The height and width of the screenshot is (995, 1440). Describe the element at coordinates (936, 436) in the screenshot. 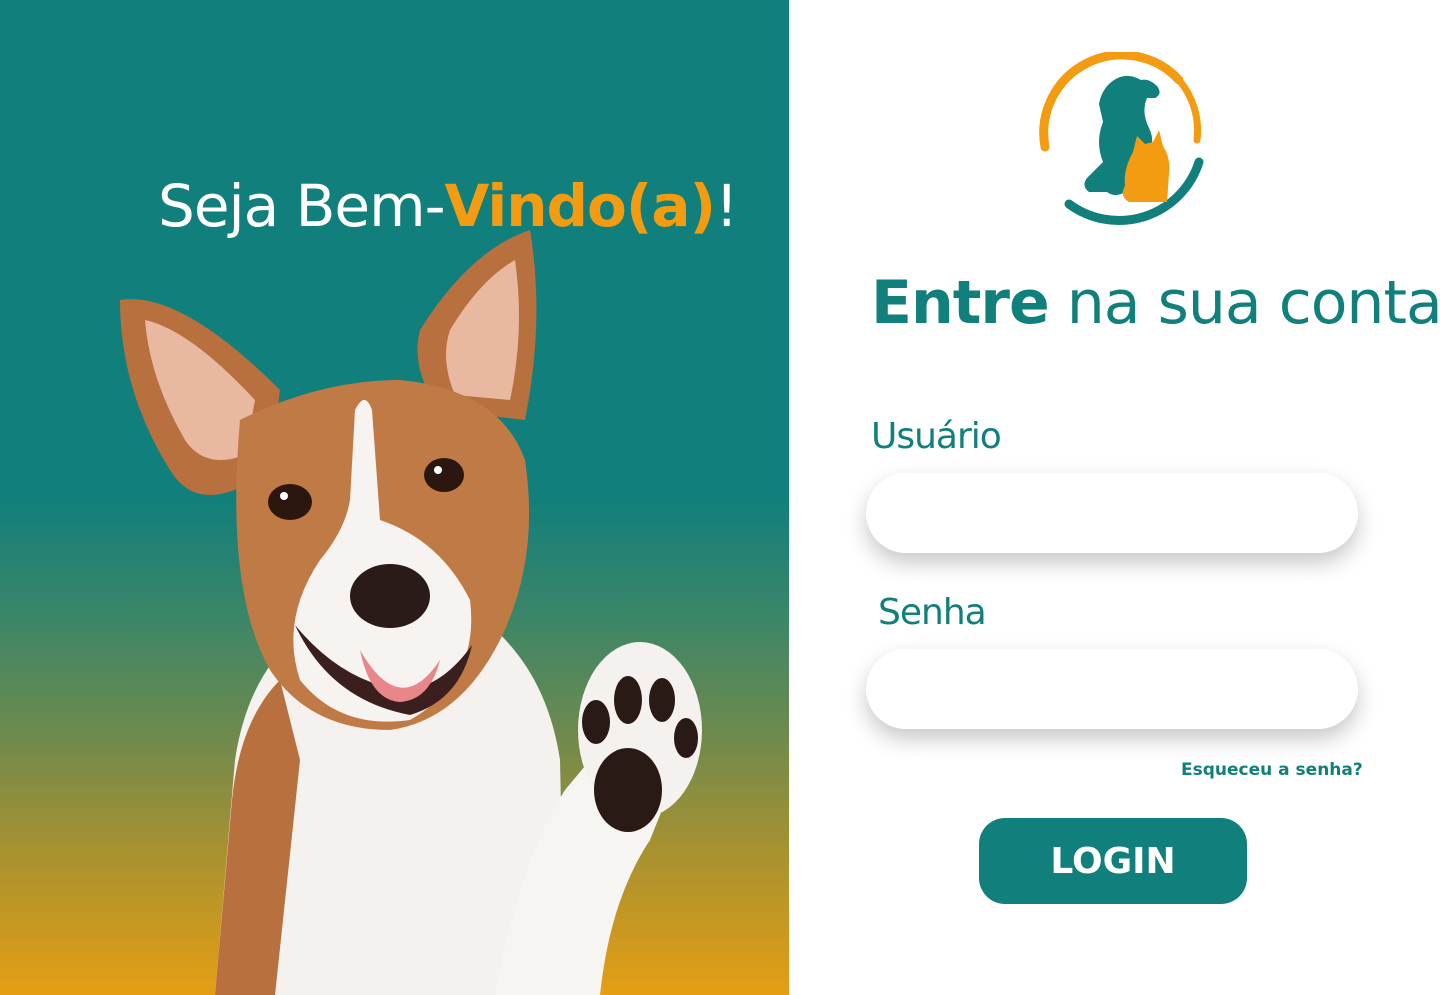

I see `username-label: Usuário` at that location.